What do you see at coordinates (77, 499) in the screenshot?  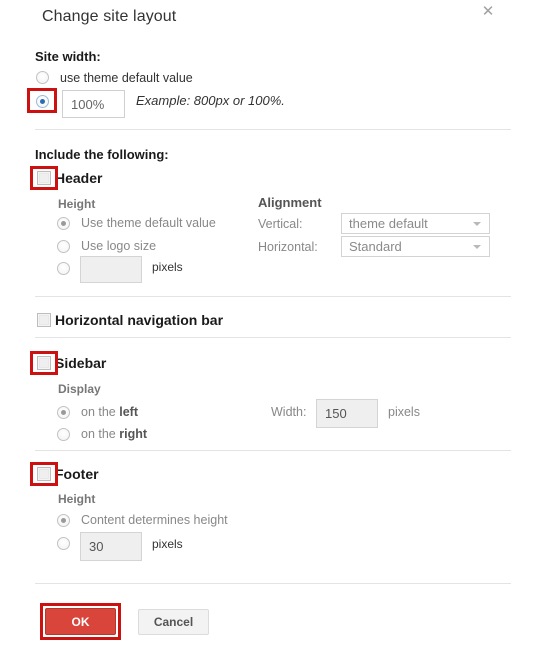 I see `footer-height-heading: Height` at bounding box center [77, 499].